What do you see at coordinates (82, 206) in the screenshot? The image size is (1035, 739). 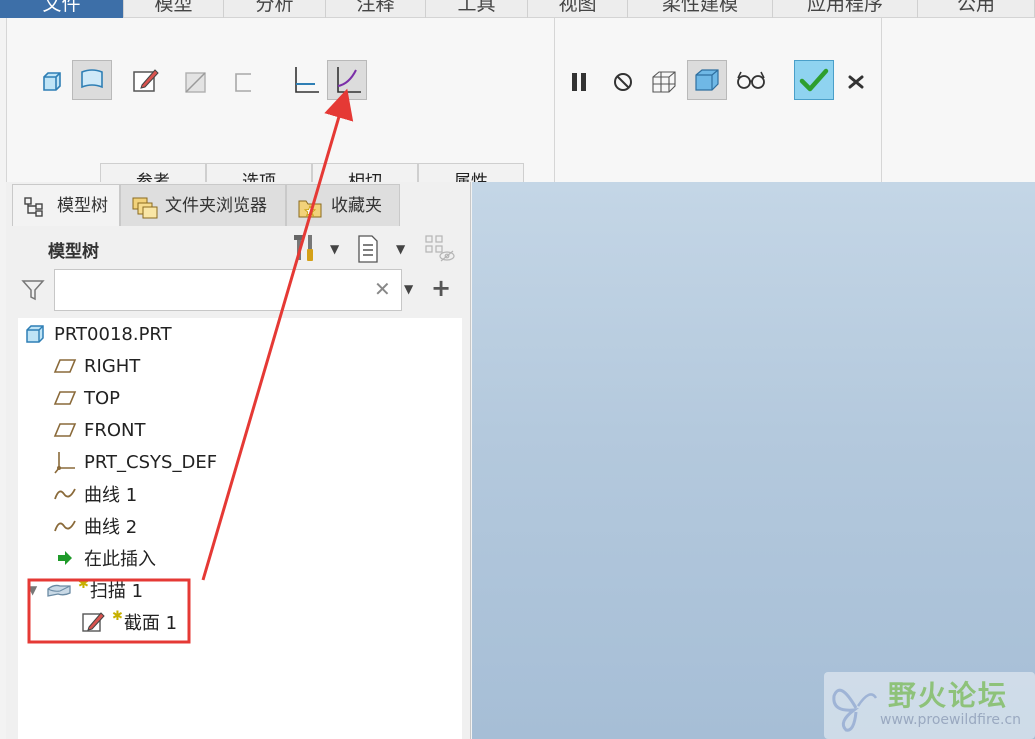 I see `tab-label: 模型树` at bounding box center [82, 206].